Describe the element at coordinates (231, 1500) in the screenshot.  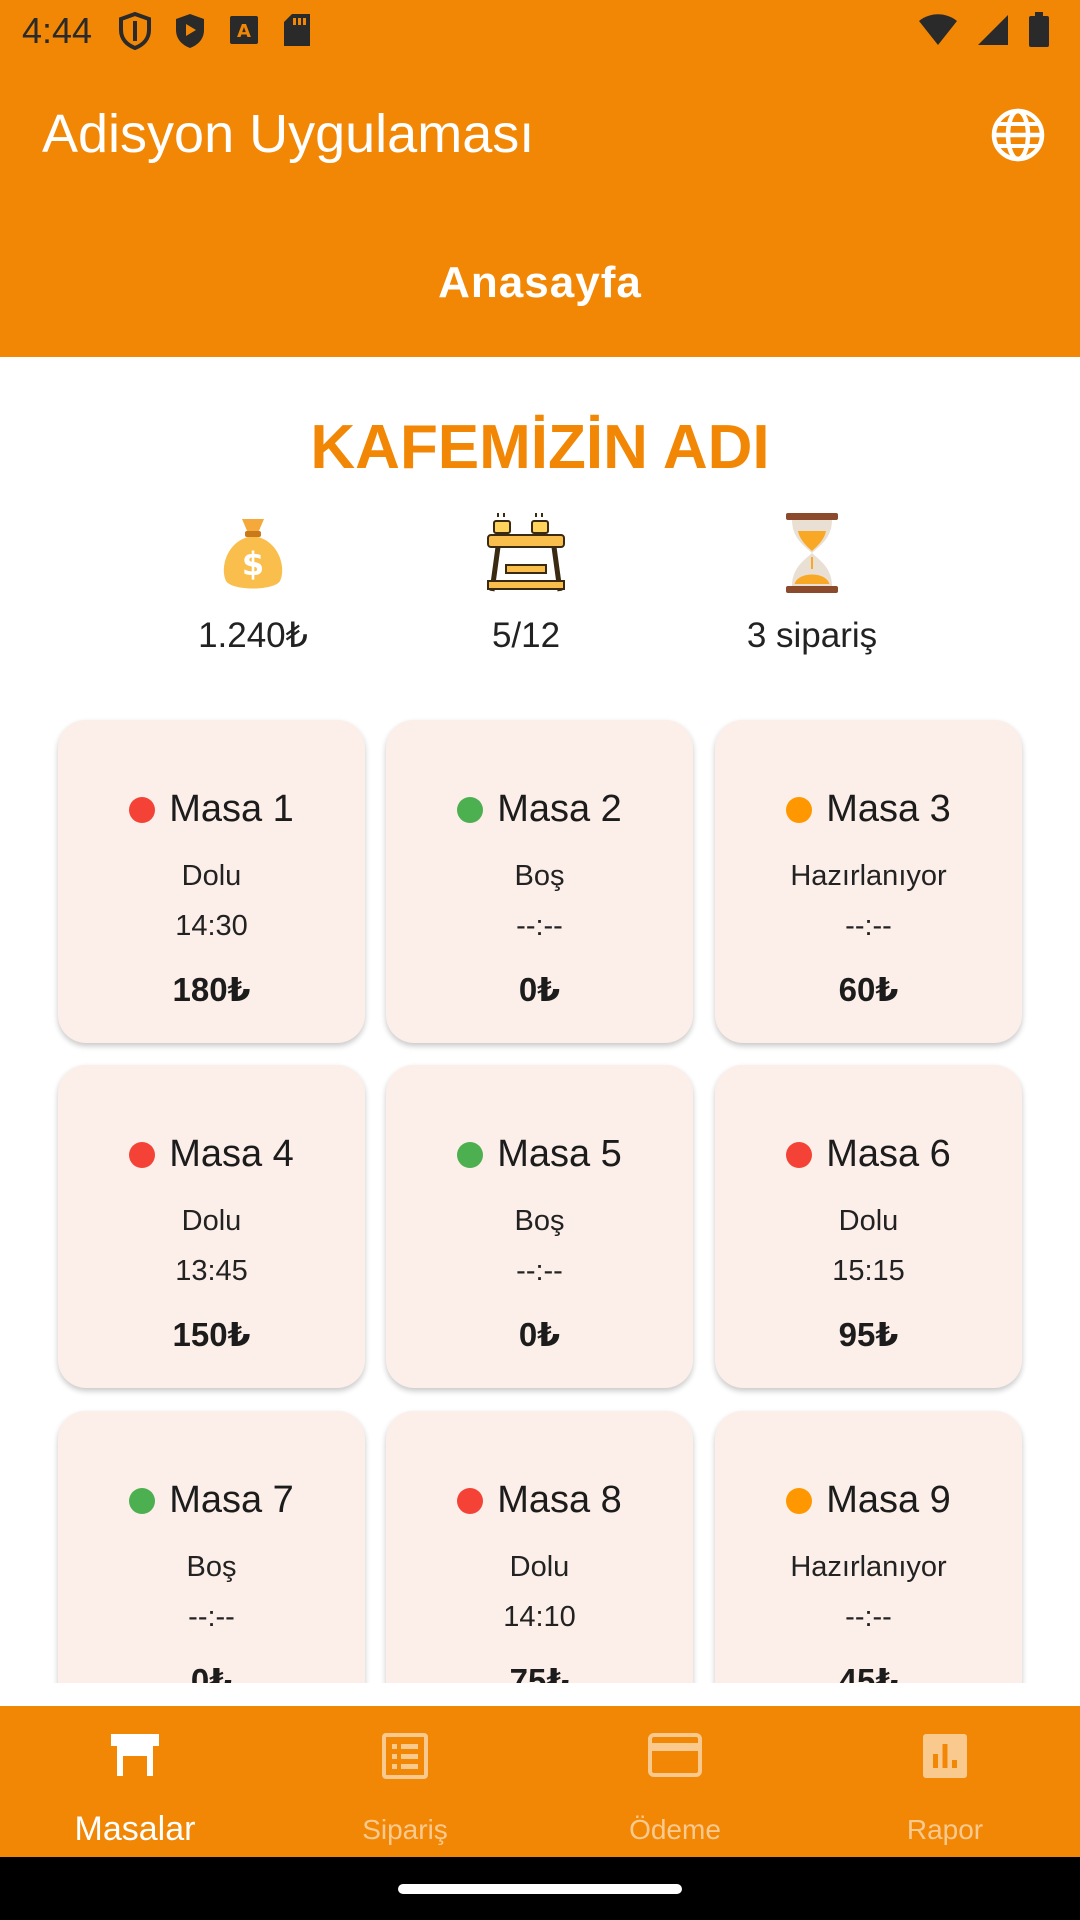
I see `table-name: Masa 7` at that location.